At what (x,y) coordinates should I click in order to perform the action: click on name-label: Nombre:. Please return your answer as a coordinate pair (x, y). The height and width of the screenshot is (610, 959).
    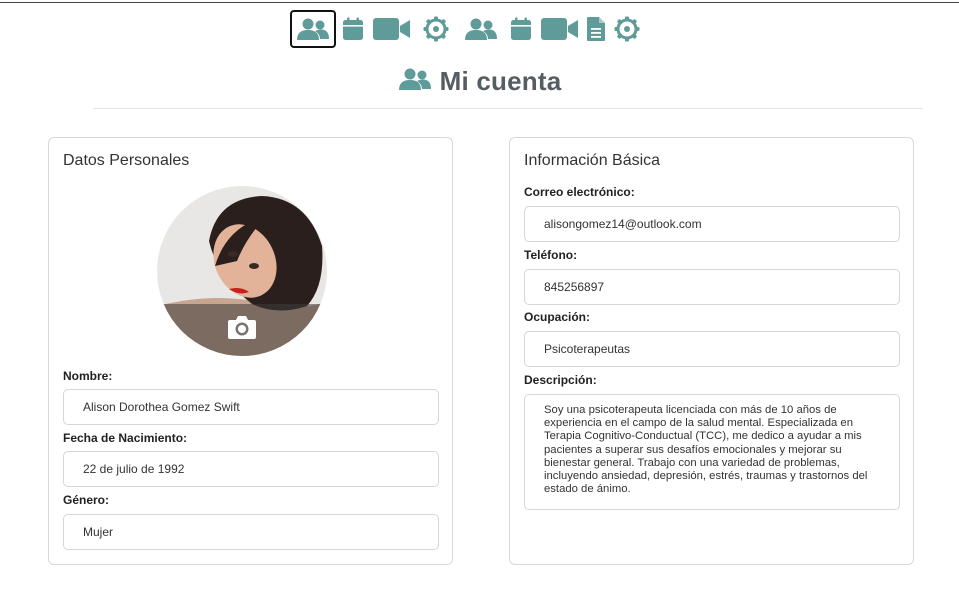
    Looking at the image, I should click on (88, 376).